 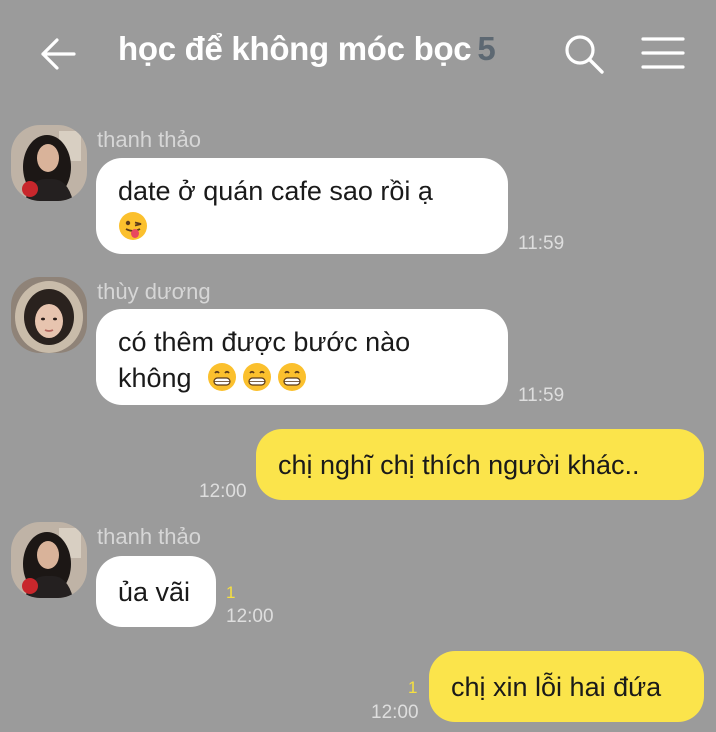 I want to click on message-text-line-1: có thêm được bước nào, so click(x=264, y=342).